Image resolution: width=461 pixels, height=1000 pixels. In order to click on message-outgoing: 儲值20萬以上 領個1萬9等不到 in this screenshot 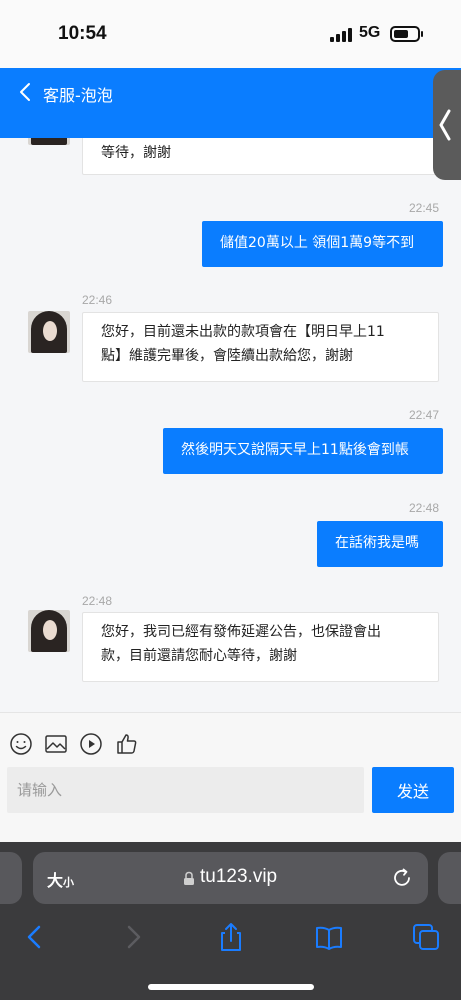, I will do `click(322, 244)`.